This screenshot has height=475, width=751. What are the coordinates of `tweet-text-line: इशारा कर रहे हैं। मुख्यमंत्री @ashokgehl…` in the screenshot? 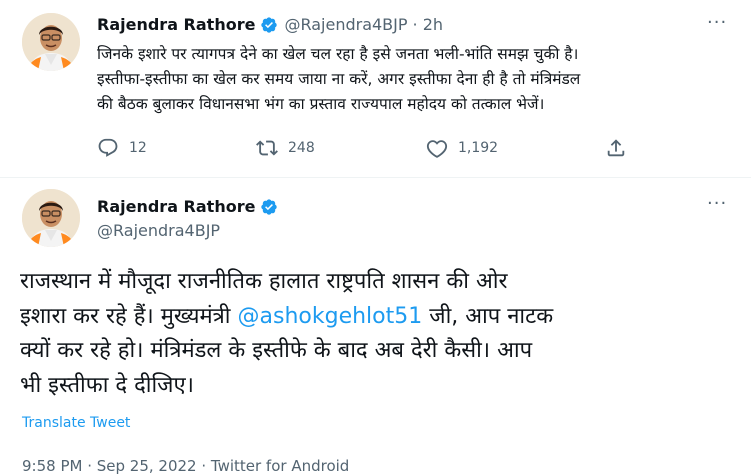 It's located at (377, 317).